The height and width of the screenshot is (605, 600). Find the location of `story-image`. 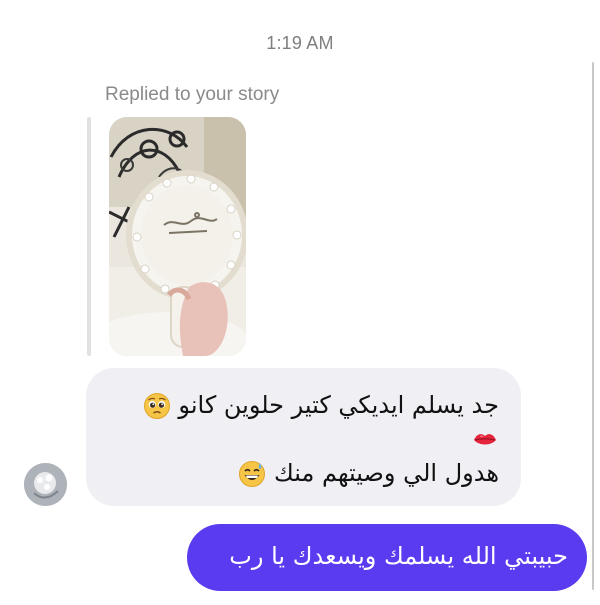

story-image is located at coordinates (177, 236).